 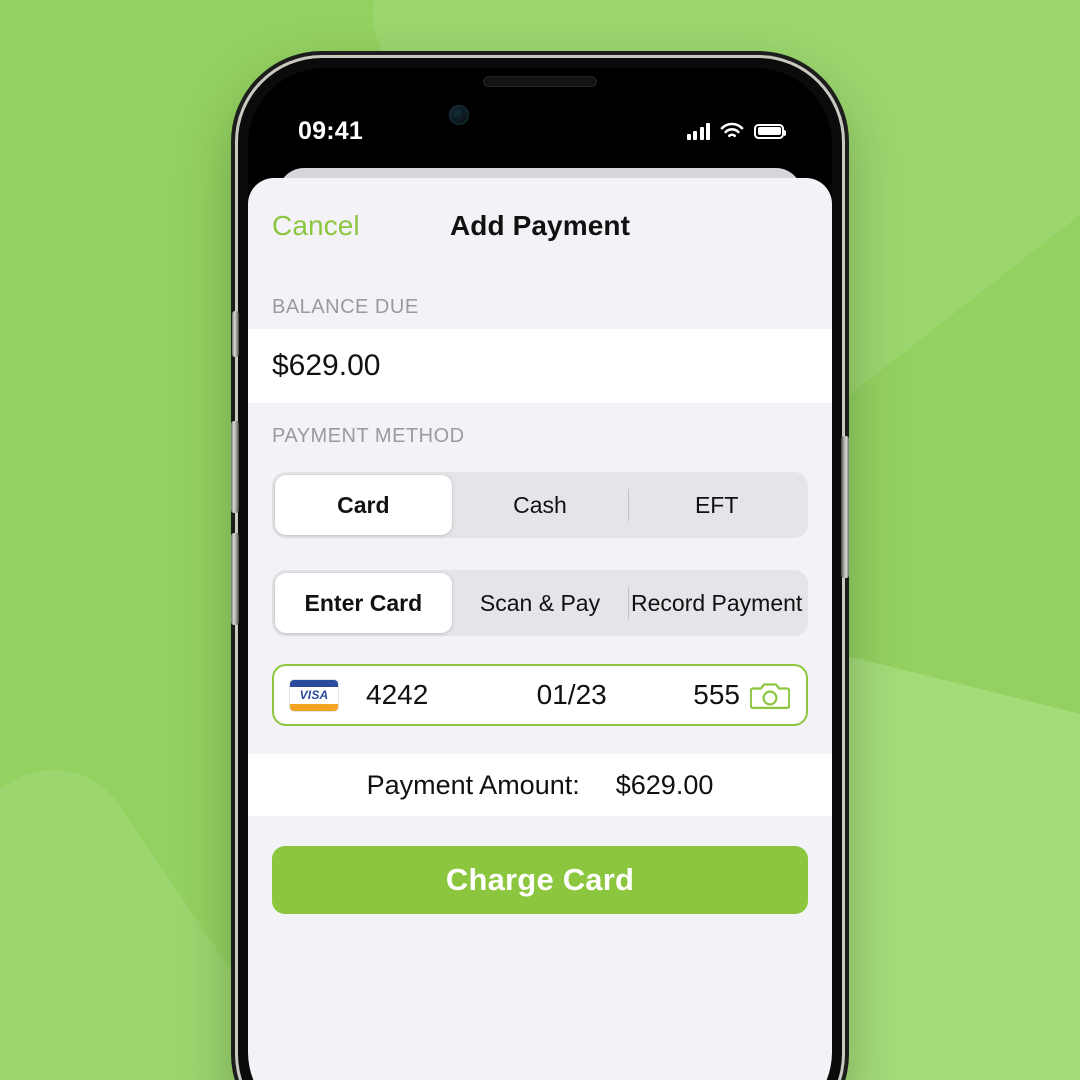 What do you see at coordinates (314, 707) in the screenshot?
I see `visa-bottom-stripe` at bounding box center [314, 707].